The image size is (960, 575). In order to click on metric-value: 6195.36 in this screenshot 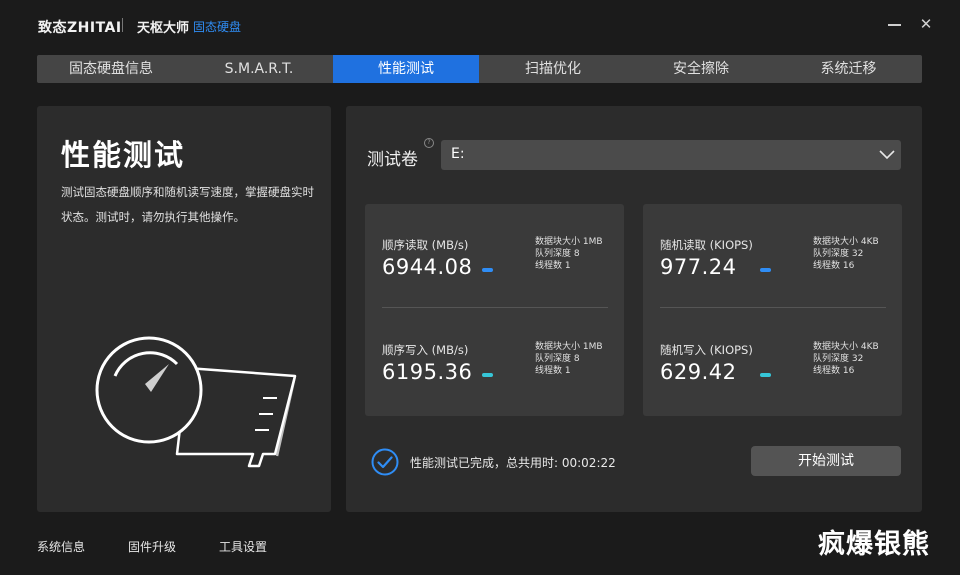, I will do `click(427, 372)`.